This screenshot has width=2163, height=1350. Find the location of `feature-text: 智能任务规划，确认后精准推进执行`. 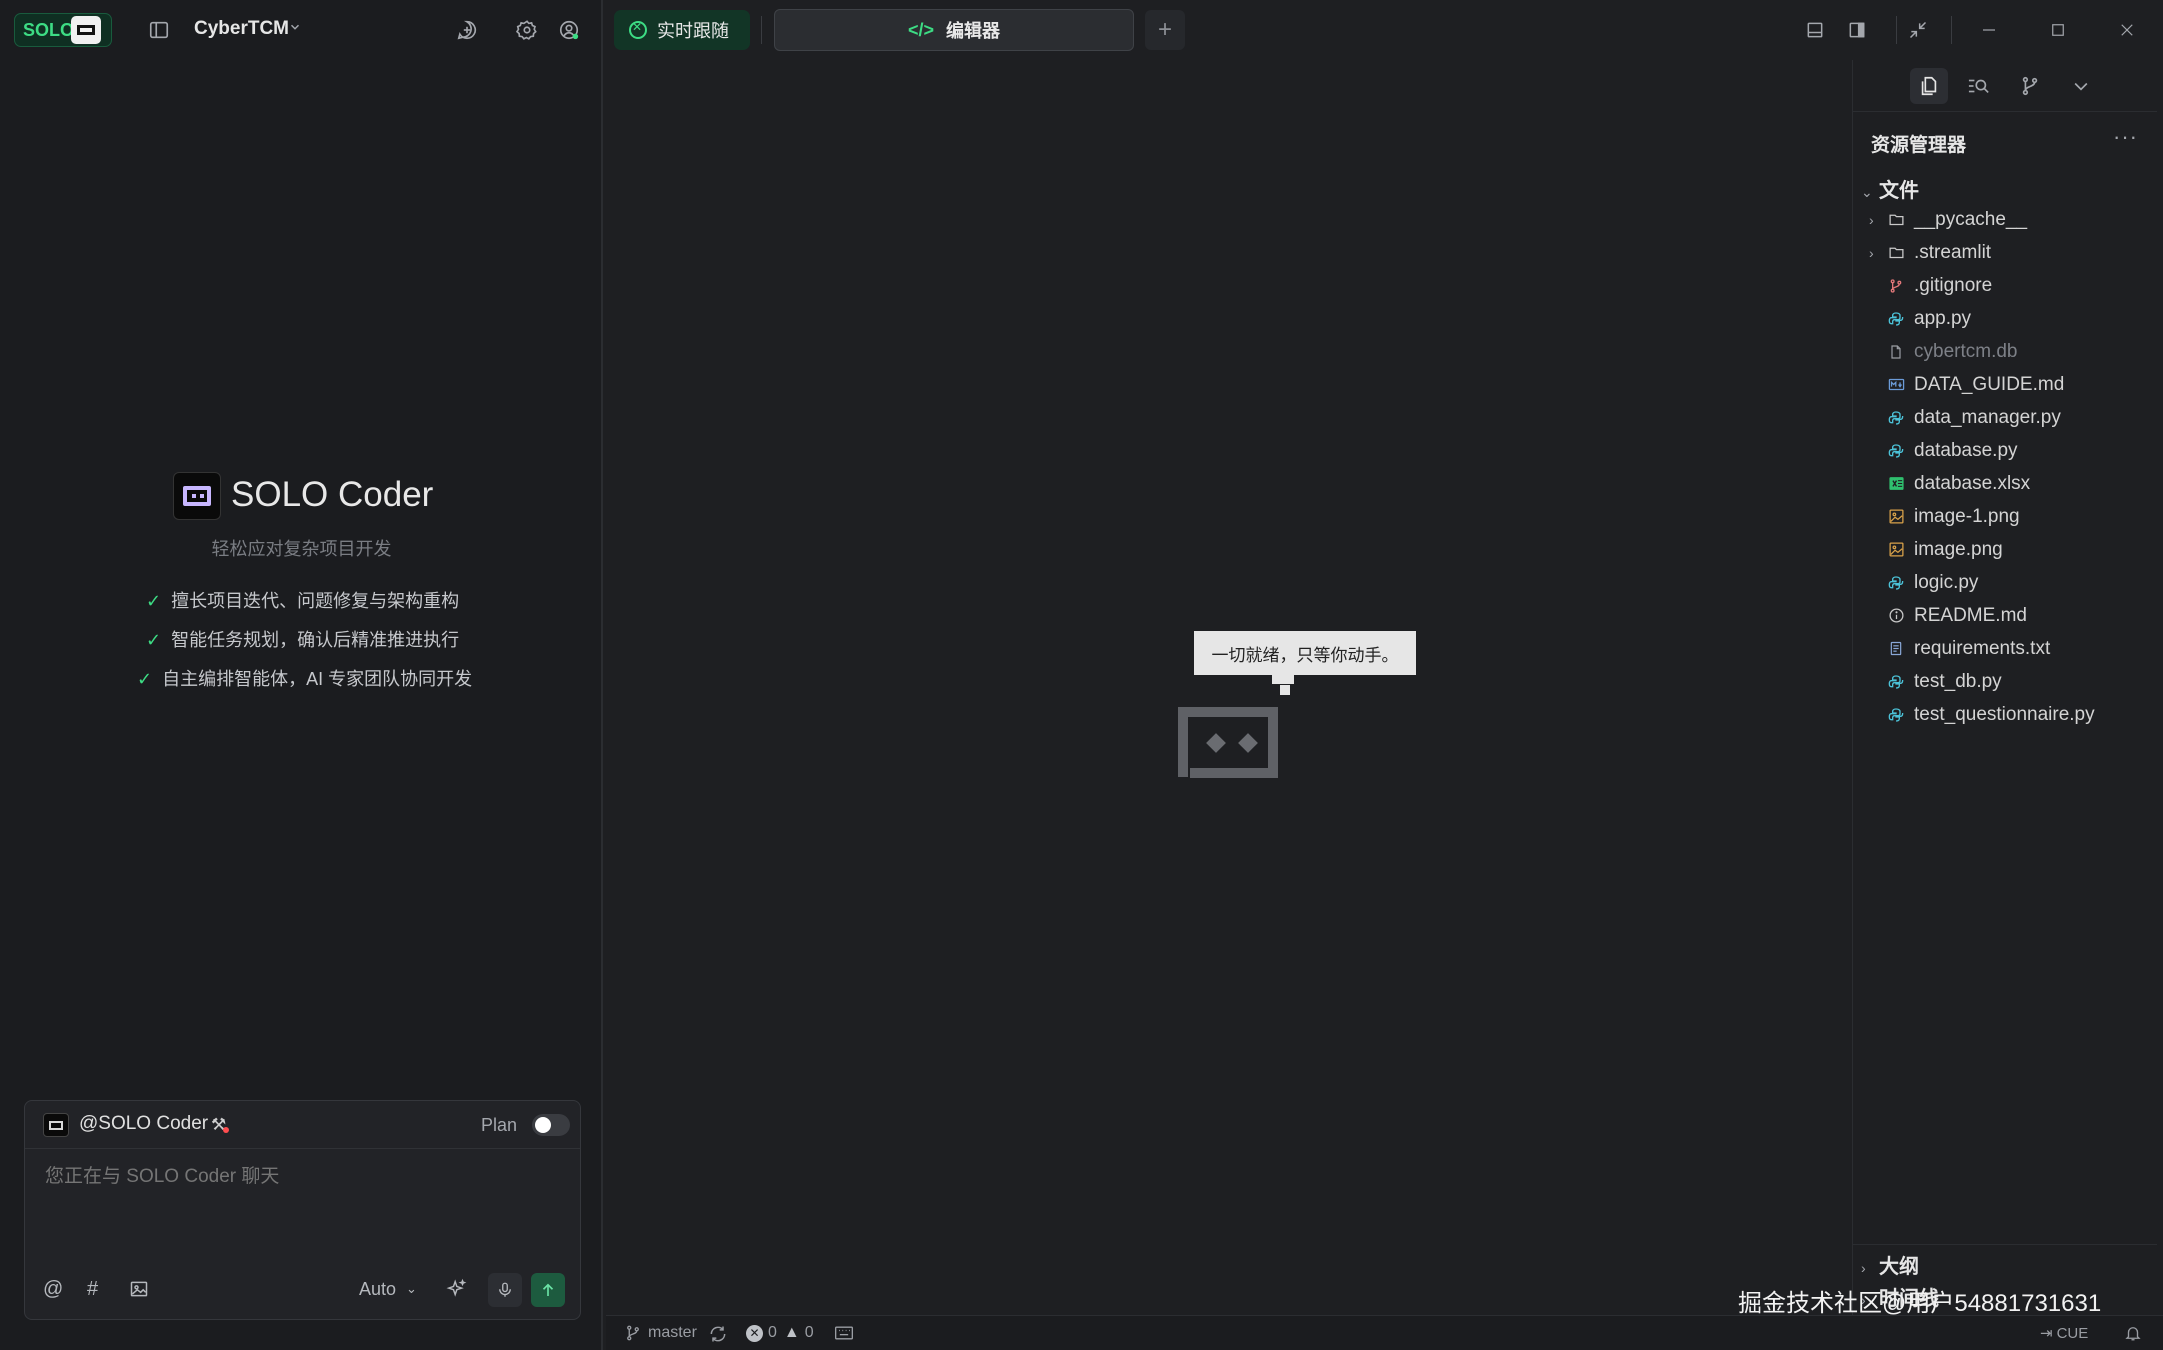

feature-text: 智能任务规划，确认后精准推进执行 is located at coordinates (315, 640).